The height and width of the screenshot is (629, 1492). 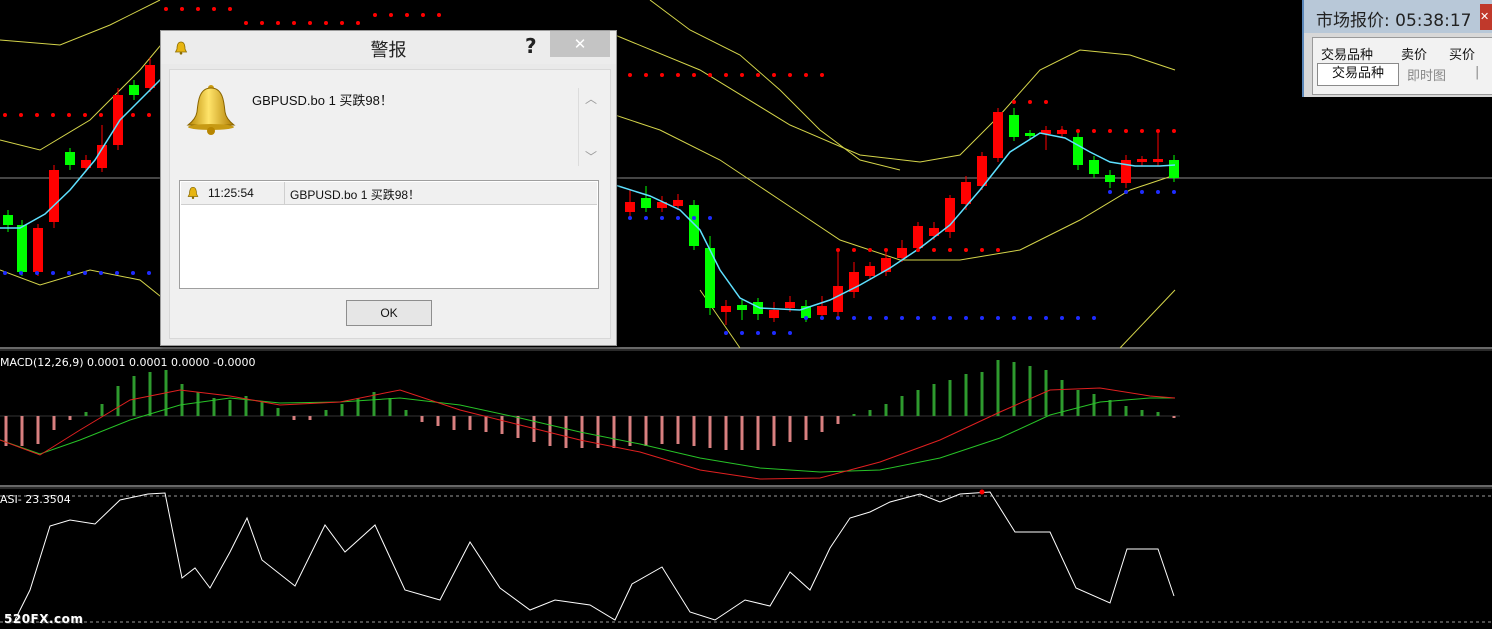 I want to click on help-button: ?, so click(x=531, y=46).